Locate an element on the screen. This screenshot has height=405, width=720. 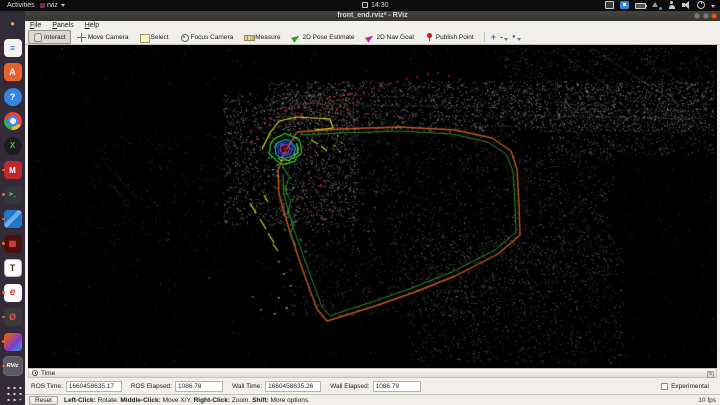
experimental-label: Experimental is located at coordinates (690, 386).